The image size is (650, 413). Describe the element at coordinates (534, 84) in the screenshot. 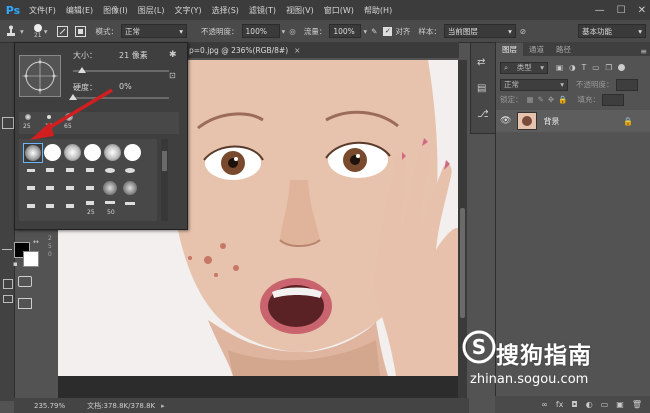

I see `blend-mode-select: 正常 ▾` at that location.